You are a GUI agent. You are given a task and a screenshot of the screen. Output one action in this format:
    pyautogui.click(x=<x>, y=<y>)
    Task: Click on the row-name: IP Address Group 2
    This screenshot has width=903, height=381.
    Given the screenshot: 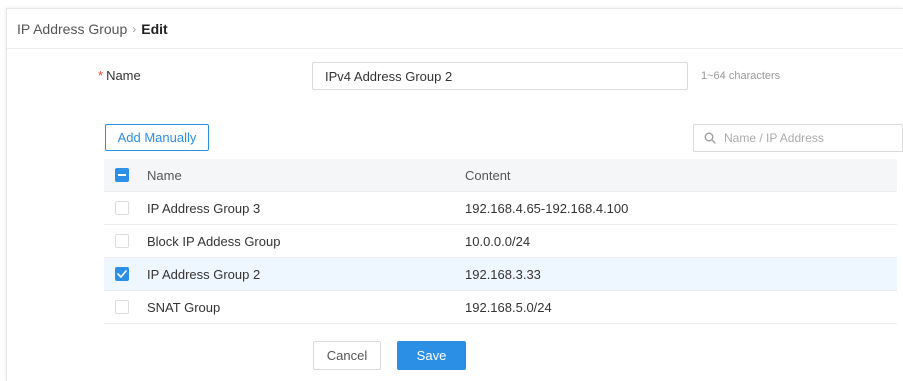 What is the action you would take?
    pyautogui.click(x=204, y=274)
    